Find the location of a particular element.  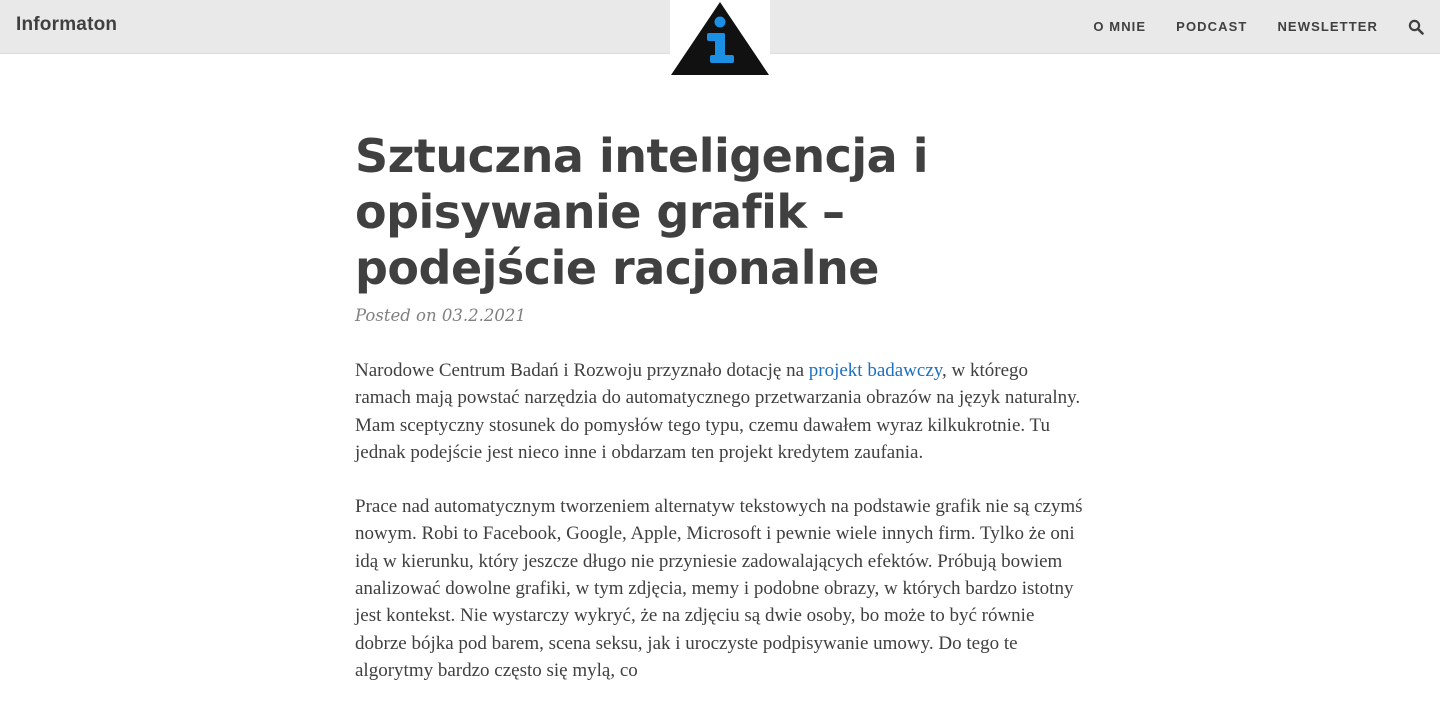

site-title-link: Informaton is located at coordinates (66, 25).